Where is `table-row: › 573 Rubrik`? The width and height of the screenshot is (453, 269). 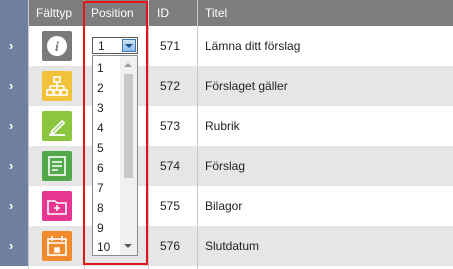 table-row: › 573 Rubrik is located at coordinates (226, 126).